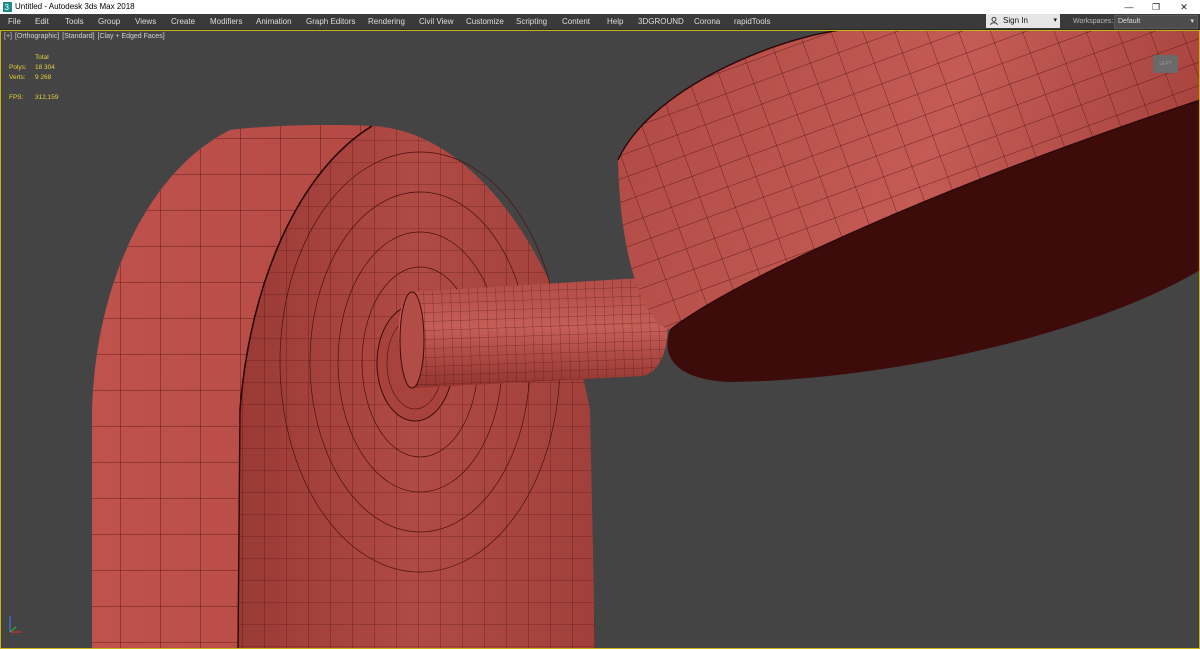 The height and width of the screenshot is (649, 1200). Describe the element at coordinates (42, 57) in the screenshot. I see `stats-header: Total` at that location.